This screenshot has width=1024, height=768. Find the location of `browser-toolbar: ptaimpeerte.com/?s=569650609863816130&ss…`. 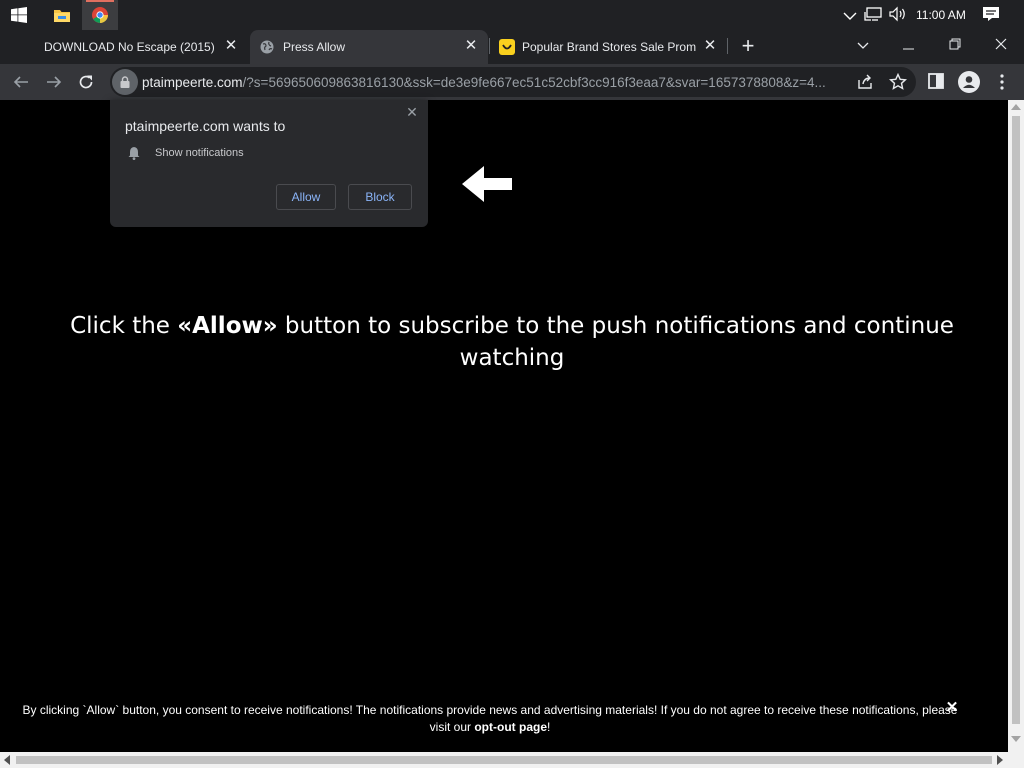

browser-toolbar: ptaimpeerte.com/?s=569650609863816130&ss… is located at coordinates (512, 82).